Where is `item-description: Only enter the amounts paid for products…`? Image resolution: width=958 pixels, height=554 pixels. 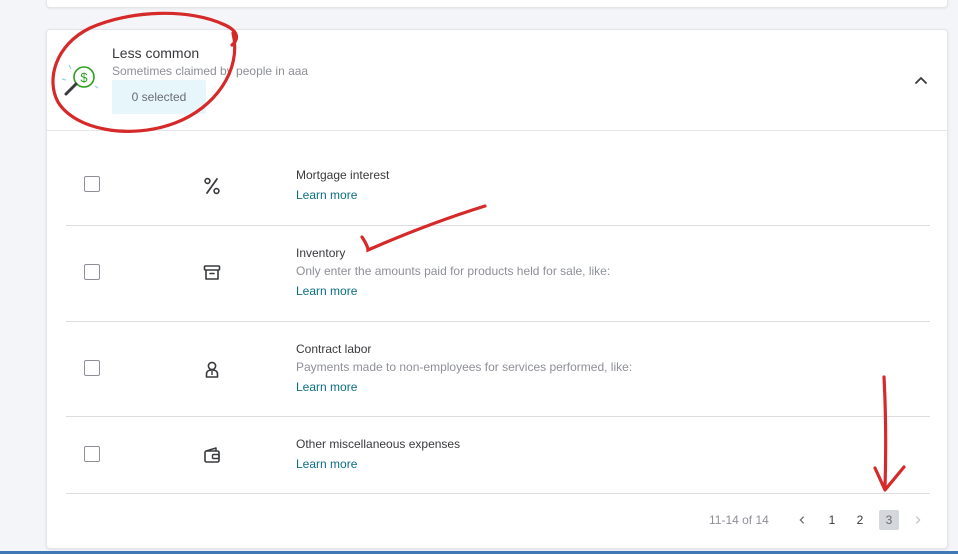 item-description: Only enter the amounts paid for products… is located at coordinates (453, 271).